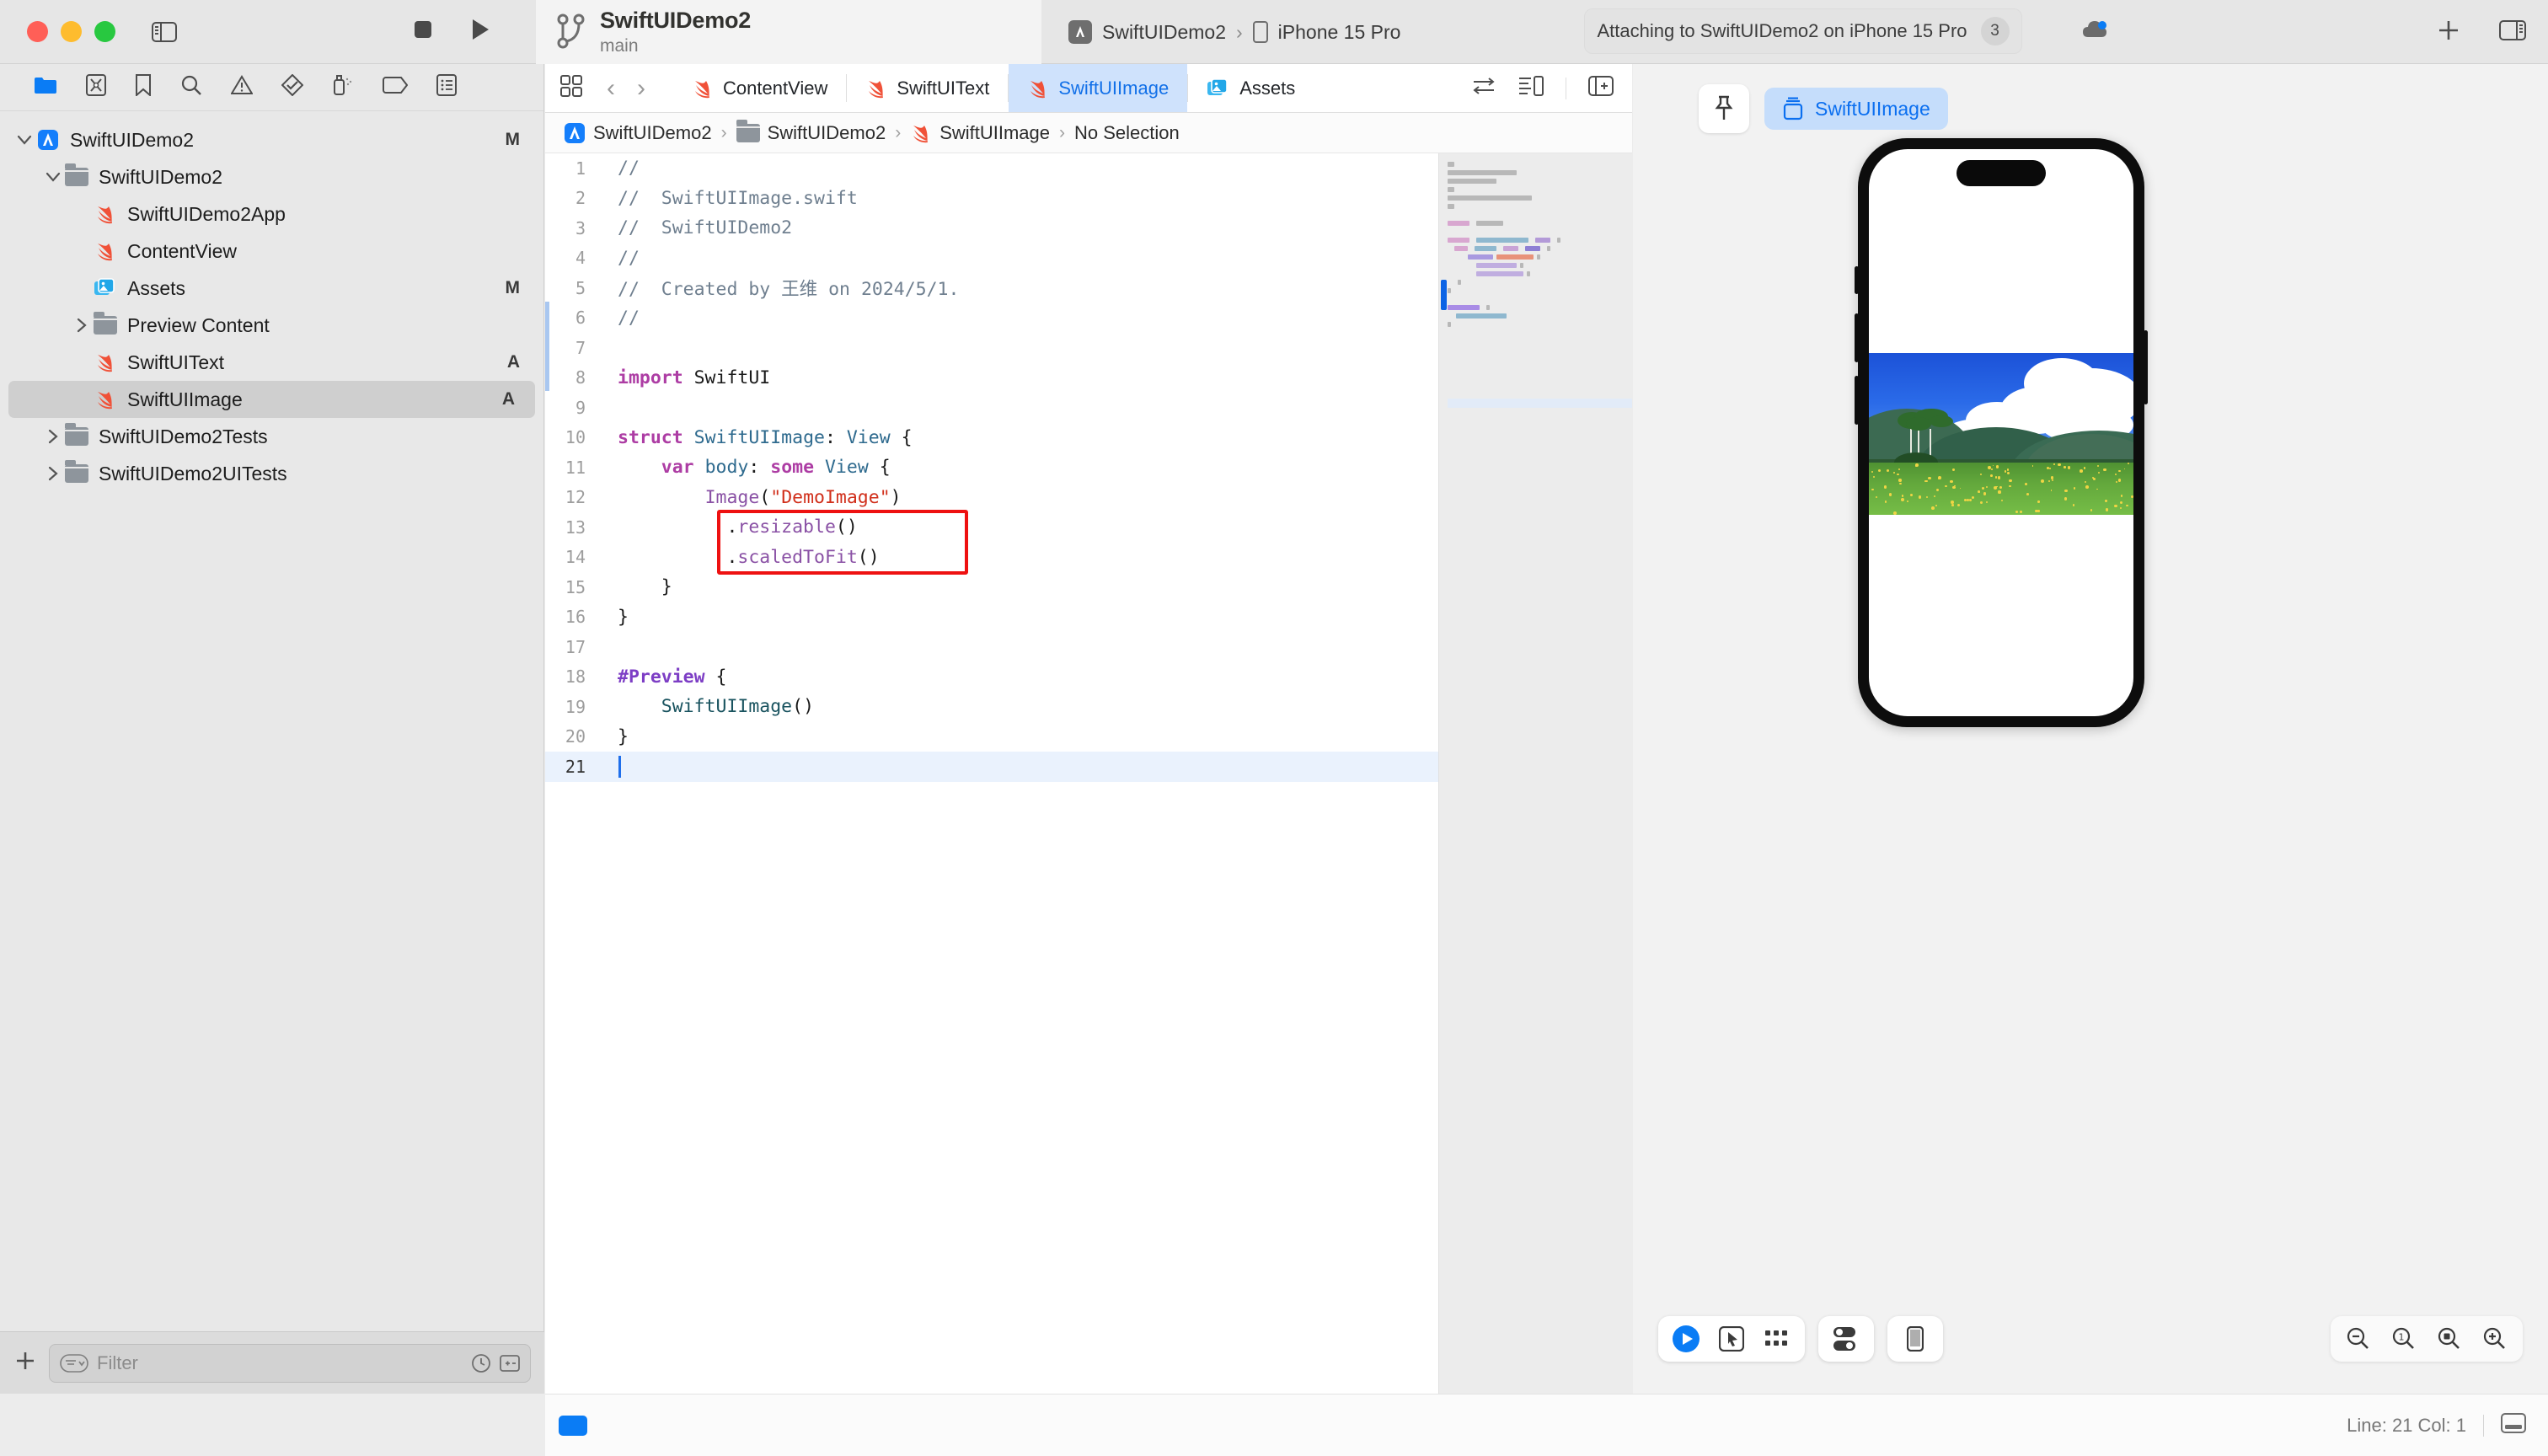 This screenshot has width=2548, height=1456. I want to click on add-file-button, so click(25, 1363).